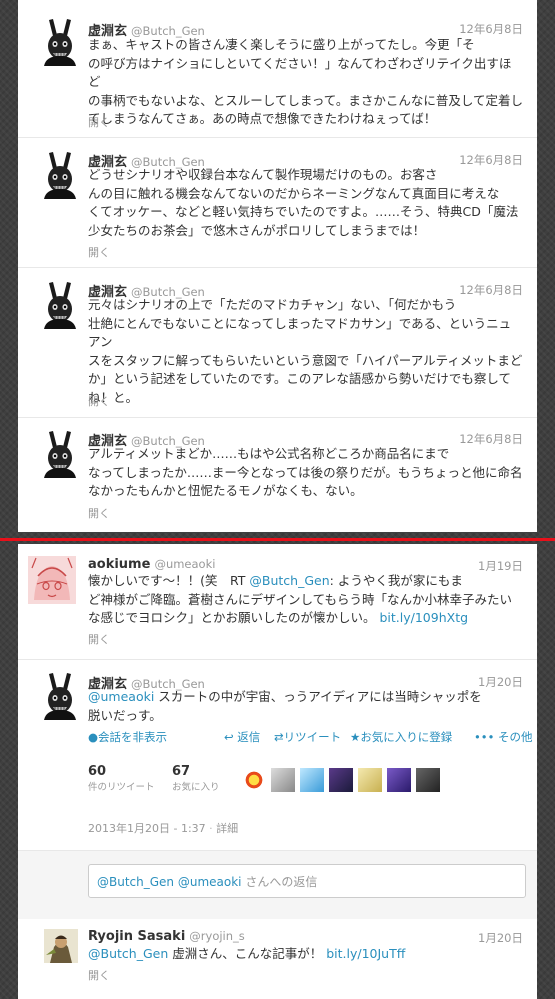  I want to click on tweet-timestamp: 2013年1月20日 - 1:37 · 詳細, so click(163, 828).